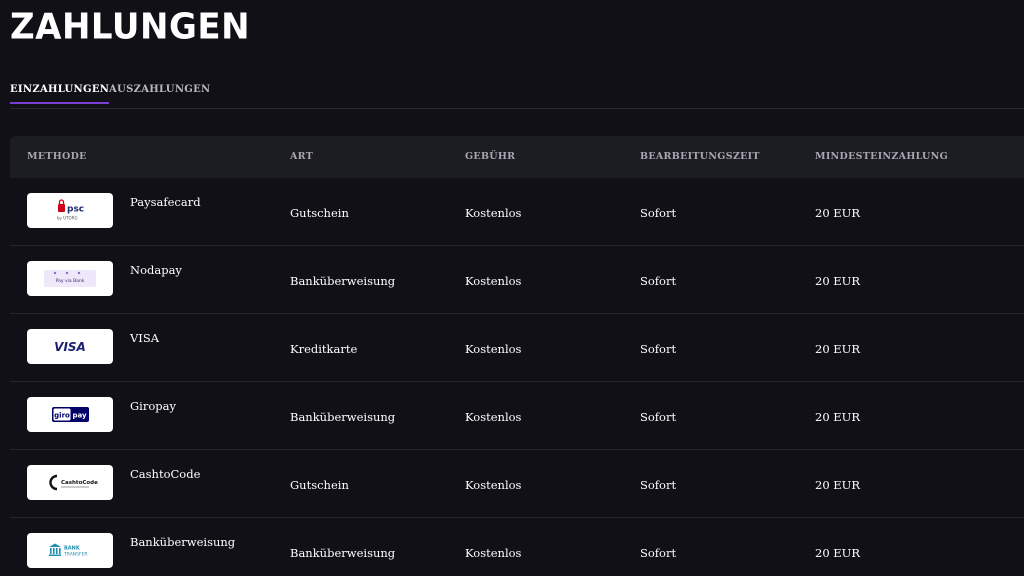  Describe the element at coordinates (183, 542) in the screenshot. I see `method-name: Banküberweisung` at that location.